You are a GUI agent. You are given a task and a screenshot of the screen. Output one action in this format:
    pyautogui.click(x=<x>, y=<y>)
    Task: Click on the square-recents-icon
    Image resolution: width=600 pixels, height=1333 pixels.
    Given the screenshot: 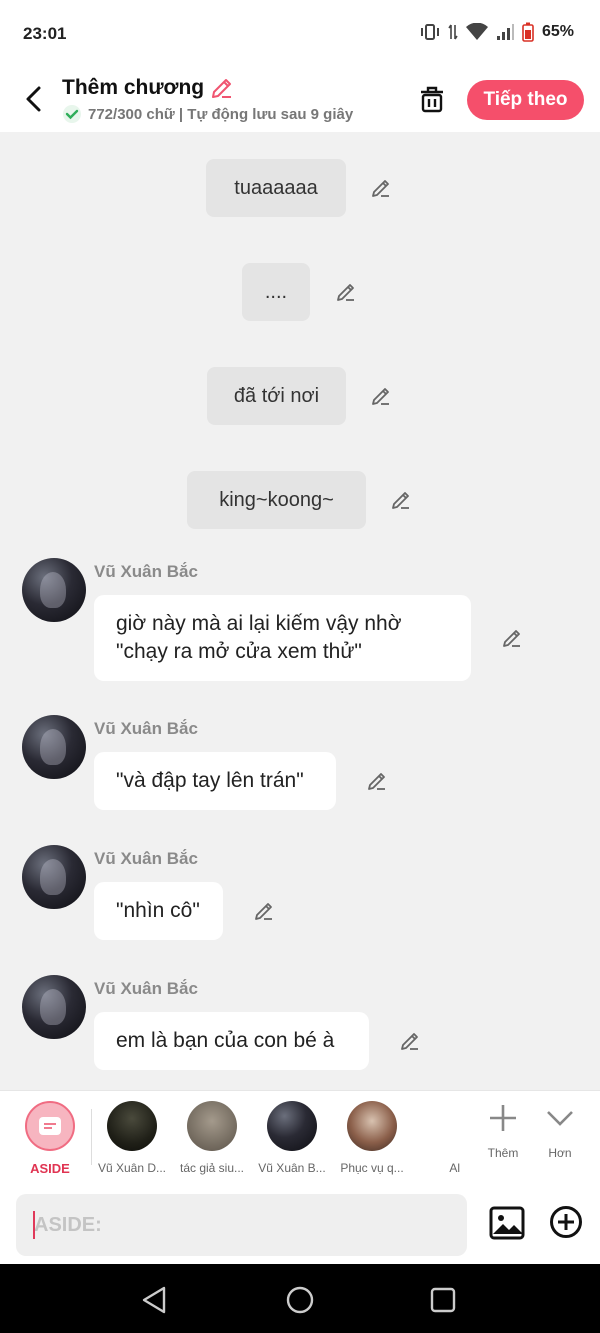 What is the action you would take?
    pyautogui.click(x=443, y=1300)
    